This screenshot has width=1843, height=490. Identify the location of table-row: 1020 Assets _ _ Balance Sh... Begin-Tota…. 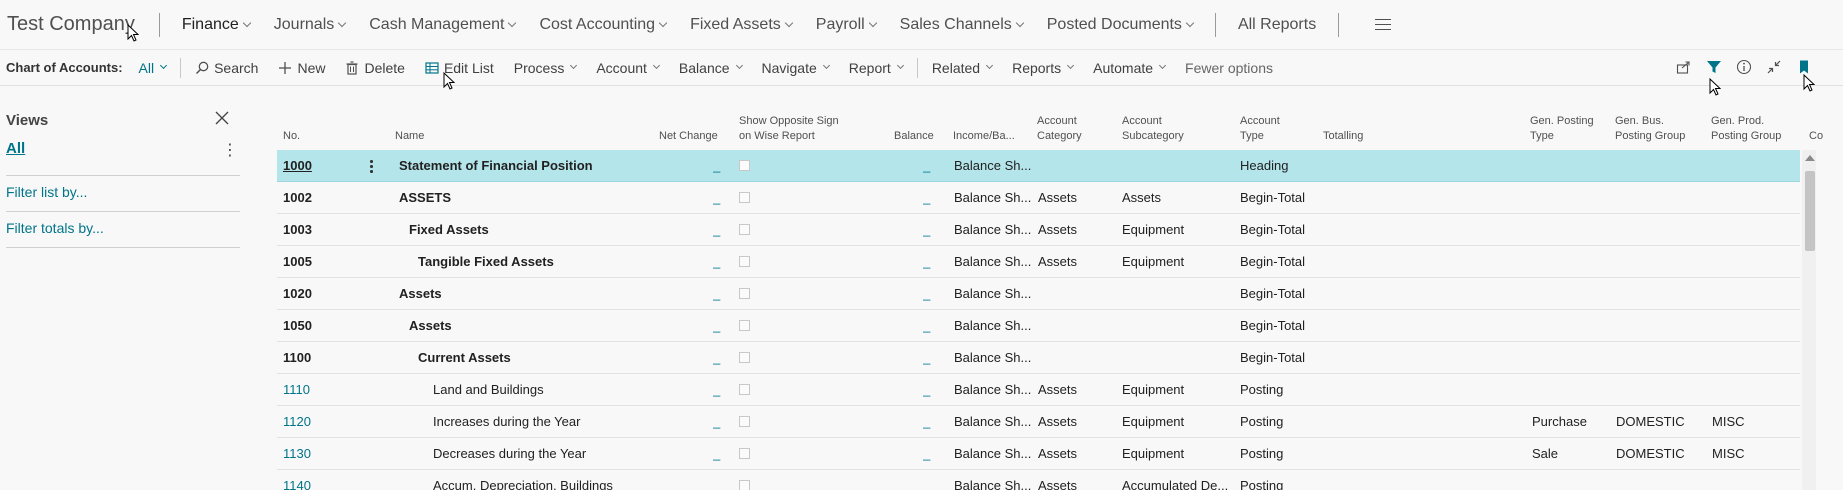
(1038, 294).